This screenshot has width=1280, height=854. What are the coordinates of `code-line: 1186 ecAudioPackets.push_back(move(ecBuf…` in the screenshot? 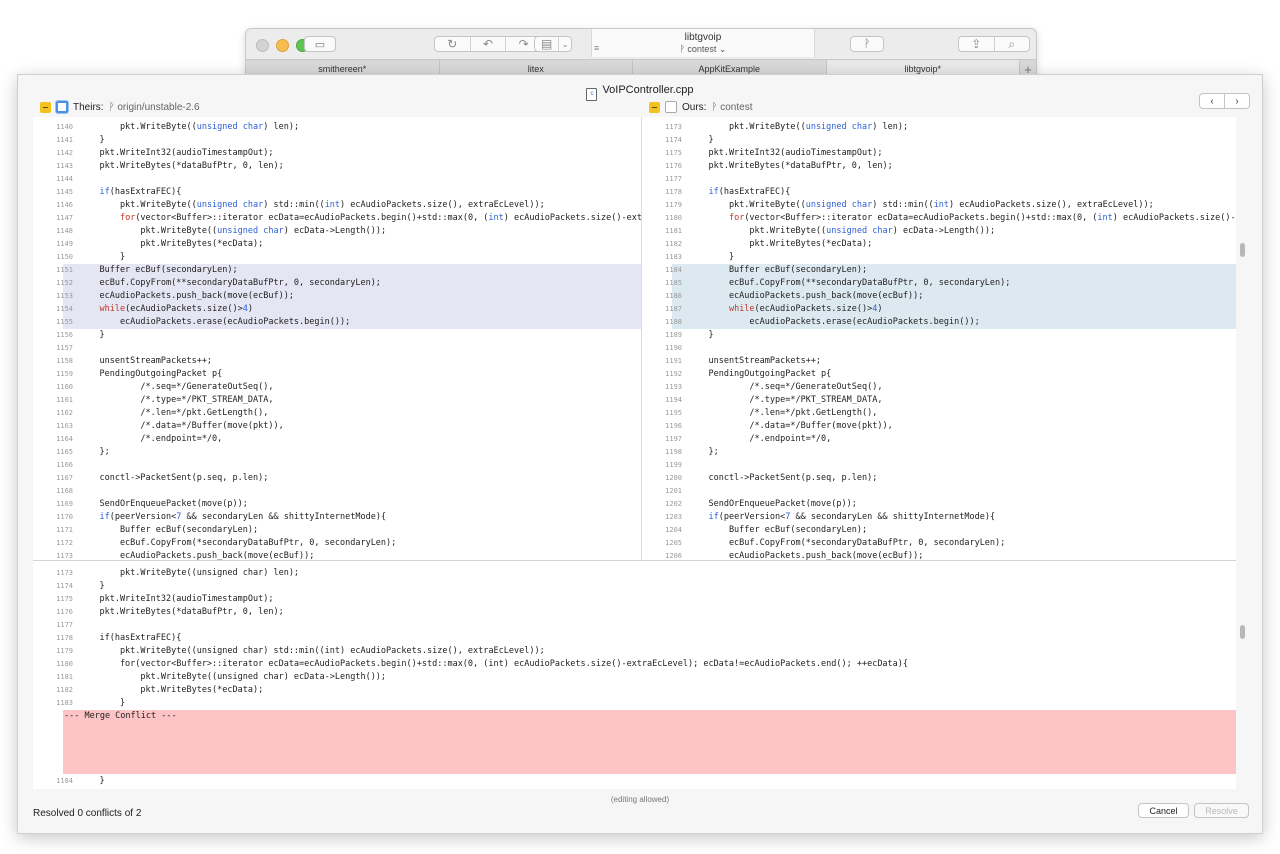 It's located at (939, 296).